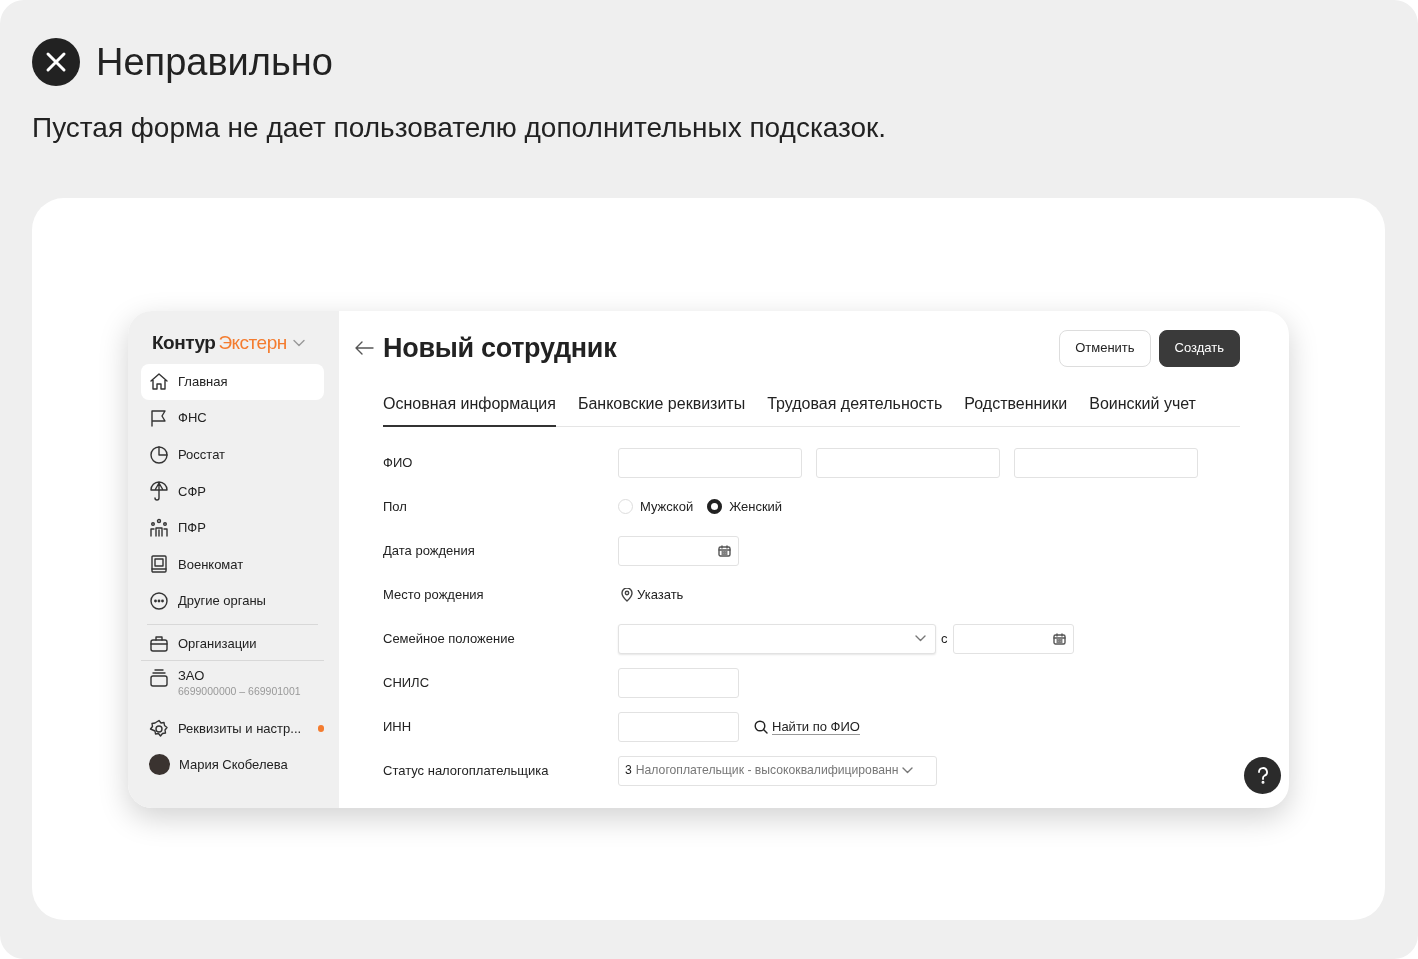  I want to click on sidebar-item: Росстат, so click(232, 454).